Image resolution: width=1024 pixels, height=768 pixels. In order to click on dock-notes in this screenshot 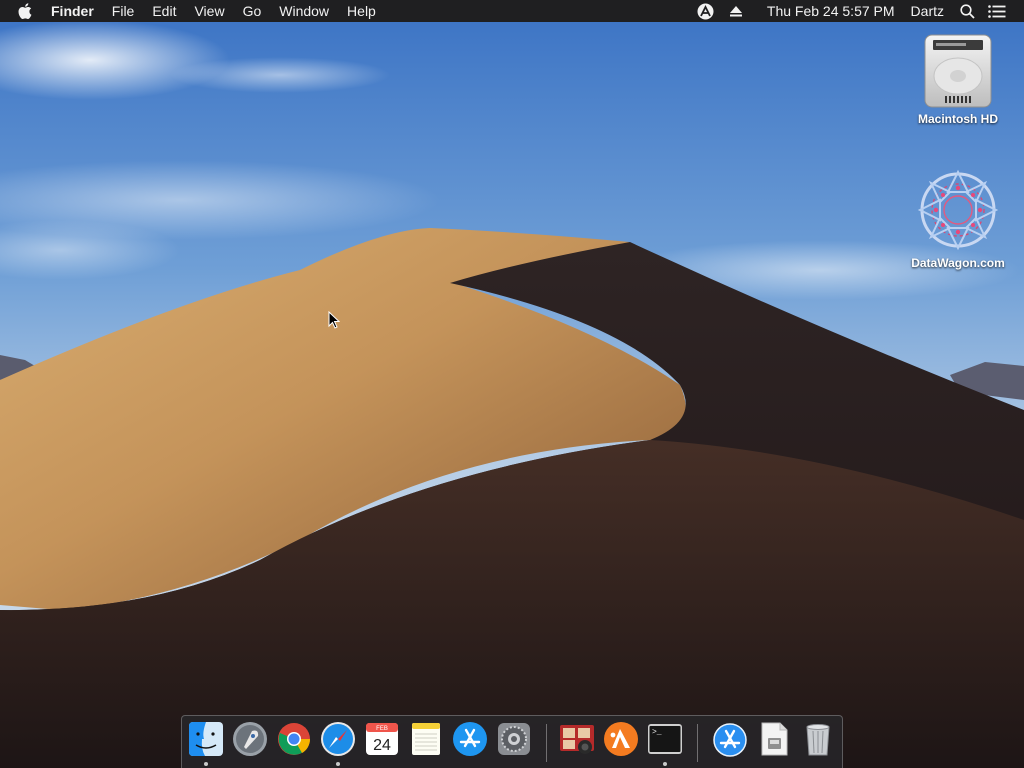, I will do `click(426, 739)`.